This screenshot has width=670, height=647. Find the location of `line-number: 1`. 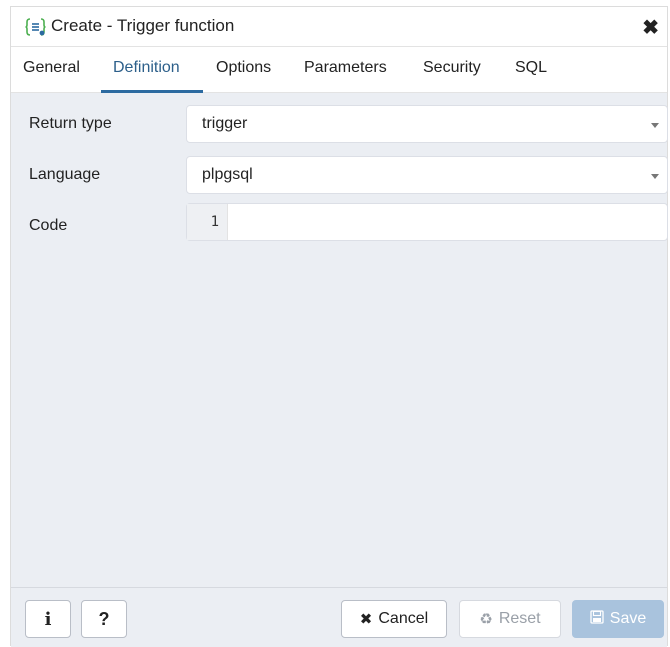

line-number: 1 is located at coordinates (214, 222).